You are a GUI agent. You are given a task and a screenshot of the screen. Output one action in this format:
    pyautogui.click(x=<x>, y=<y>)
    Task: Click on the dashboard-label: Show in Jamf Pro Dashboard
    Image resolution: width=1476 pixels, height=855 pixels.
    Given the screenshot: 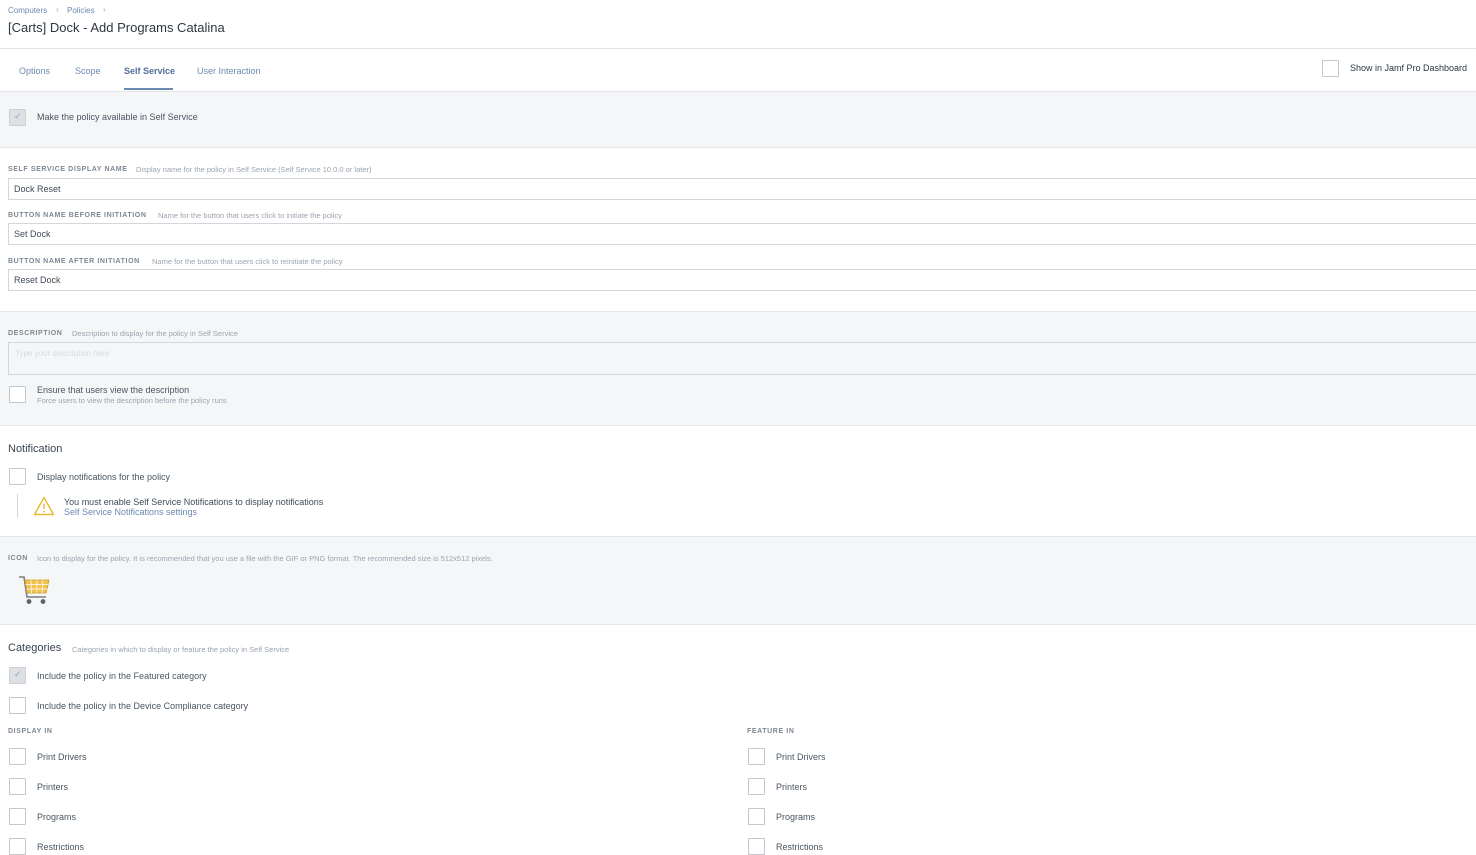 What is the action you would take?
    pyautogui.click(x=1408, y=68)
    